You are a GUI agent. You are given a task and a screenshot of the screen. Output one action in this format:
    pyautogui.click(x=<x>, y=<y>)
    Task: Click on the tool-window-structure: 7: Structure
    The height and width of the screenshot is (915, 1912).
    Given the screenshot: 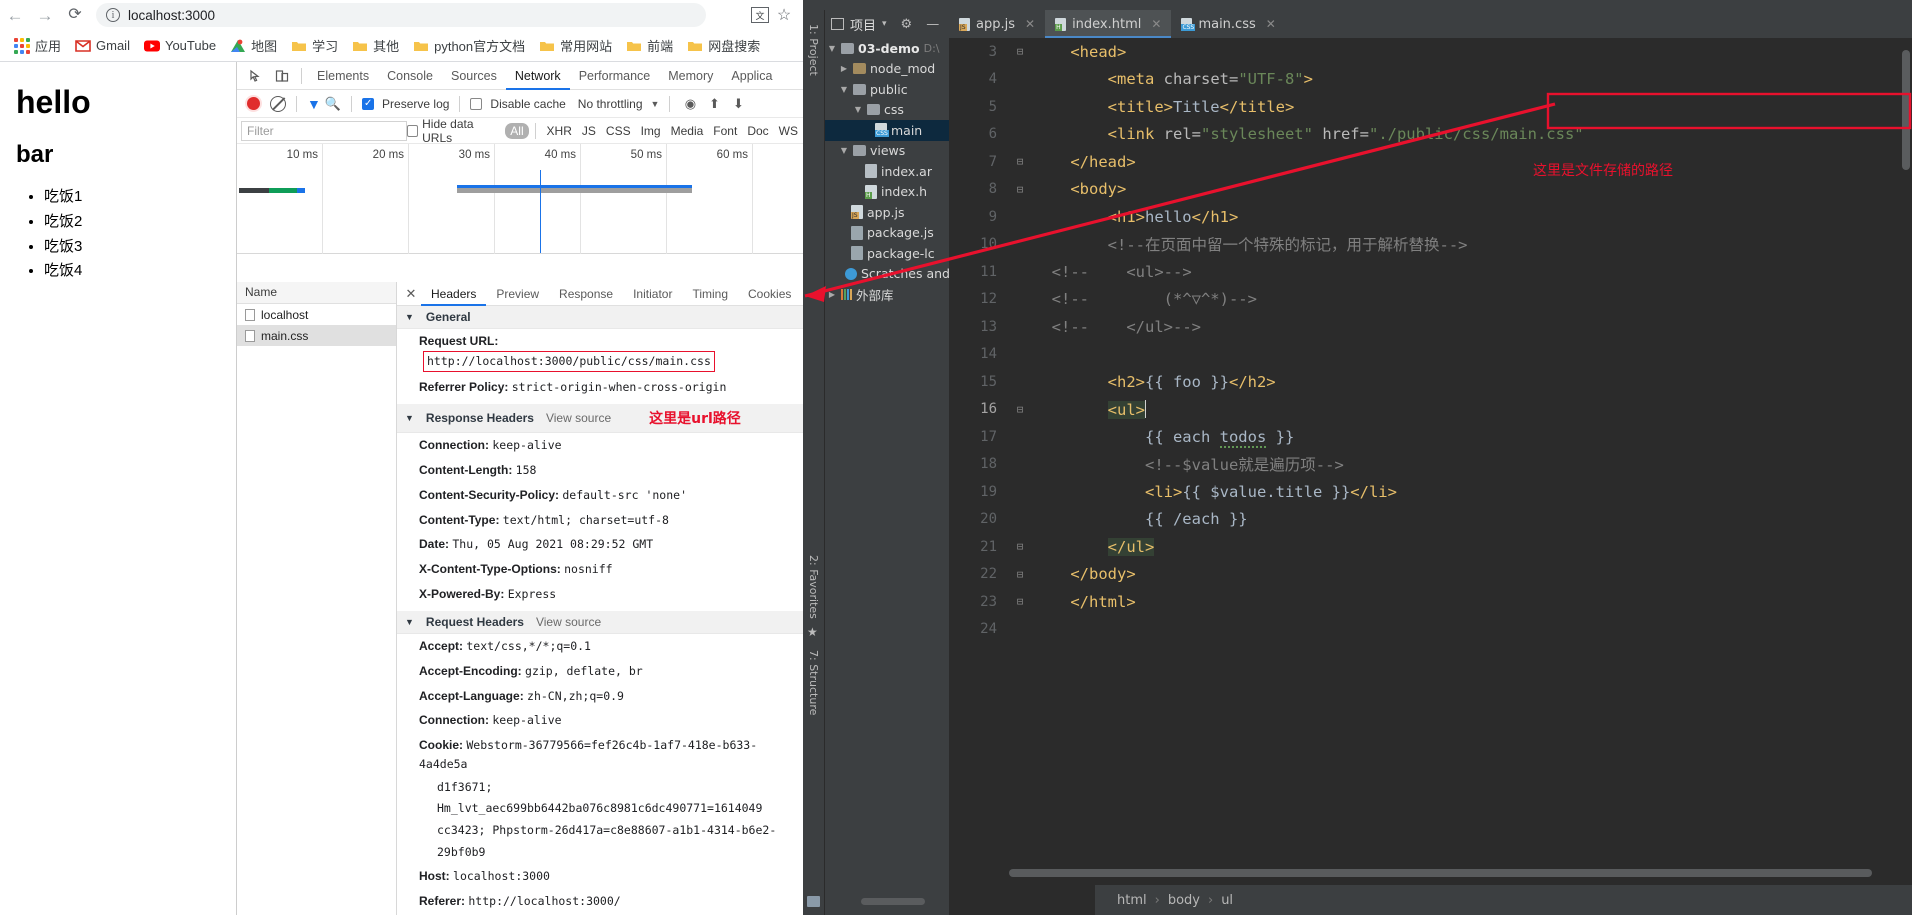 What is the action you would take?
    pyautogui.click(x=813, y=684)
    